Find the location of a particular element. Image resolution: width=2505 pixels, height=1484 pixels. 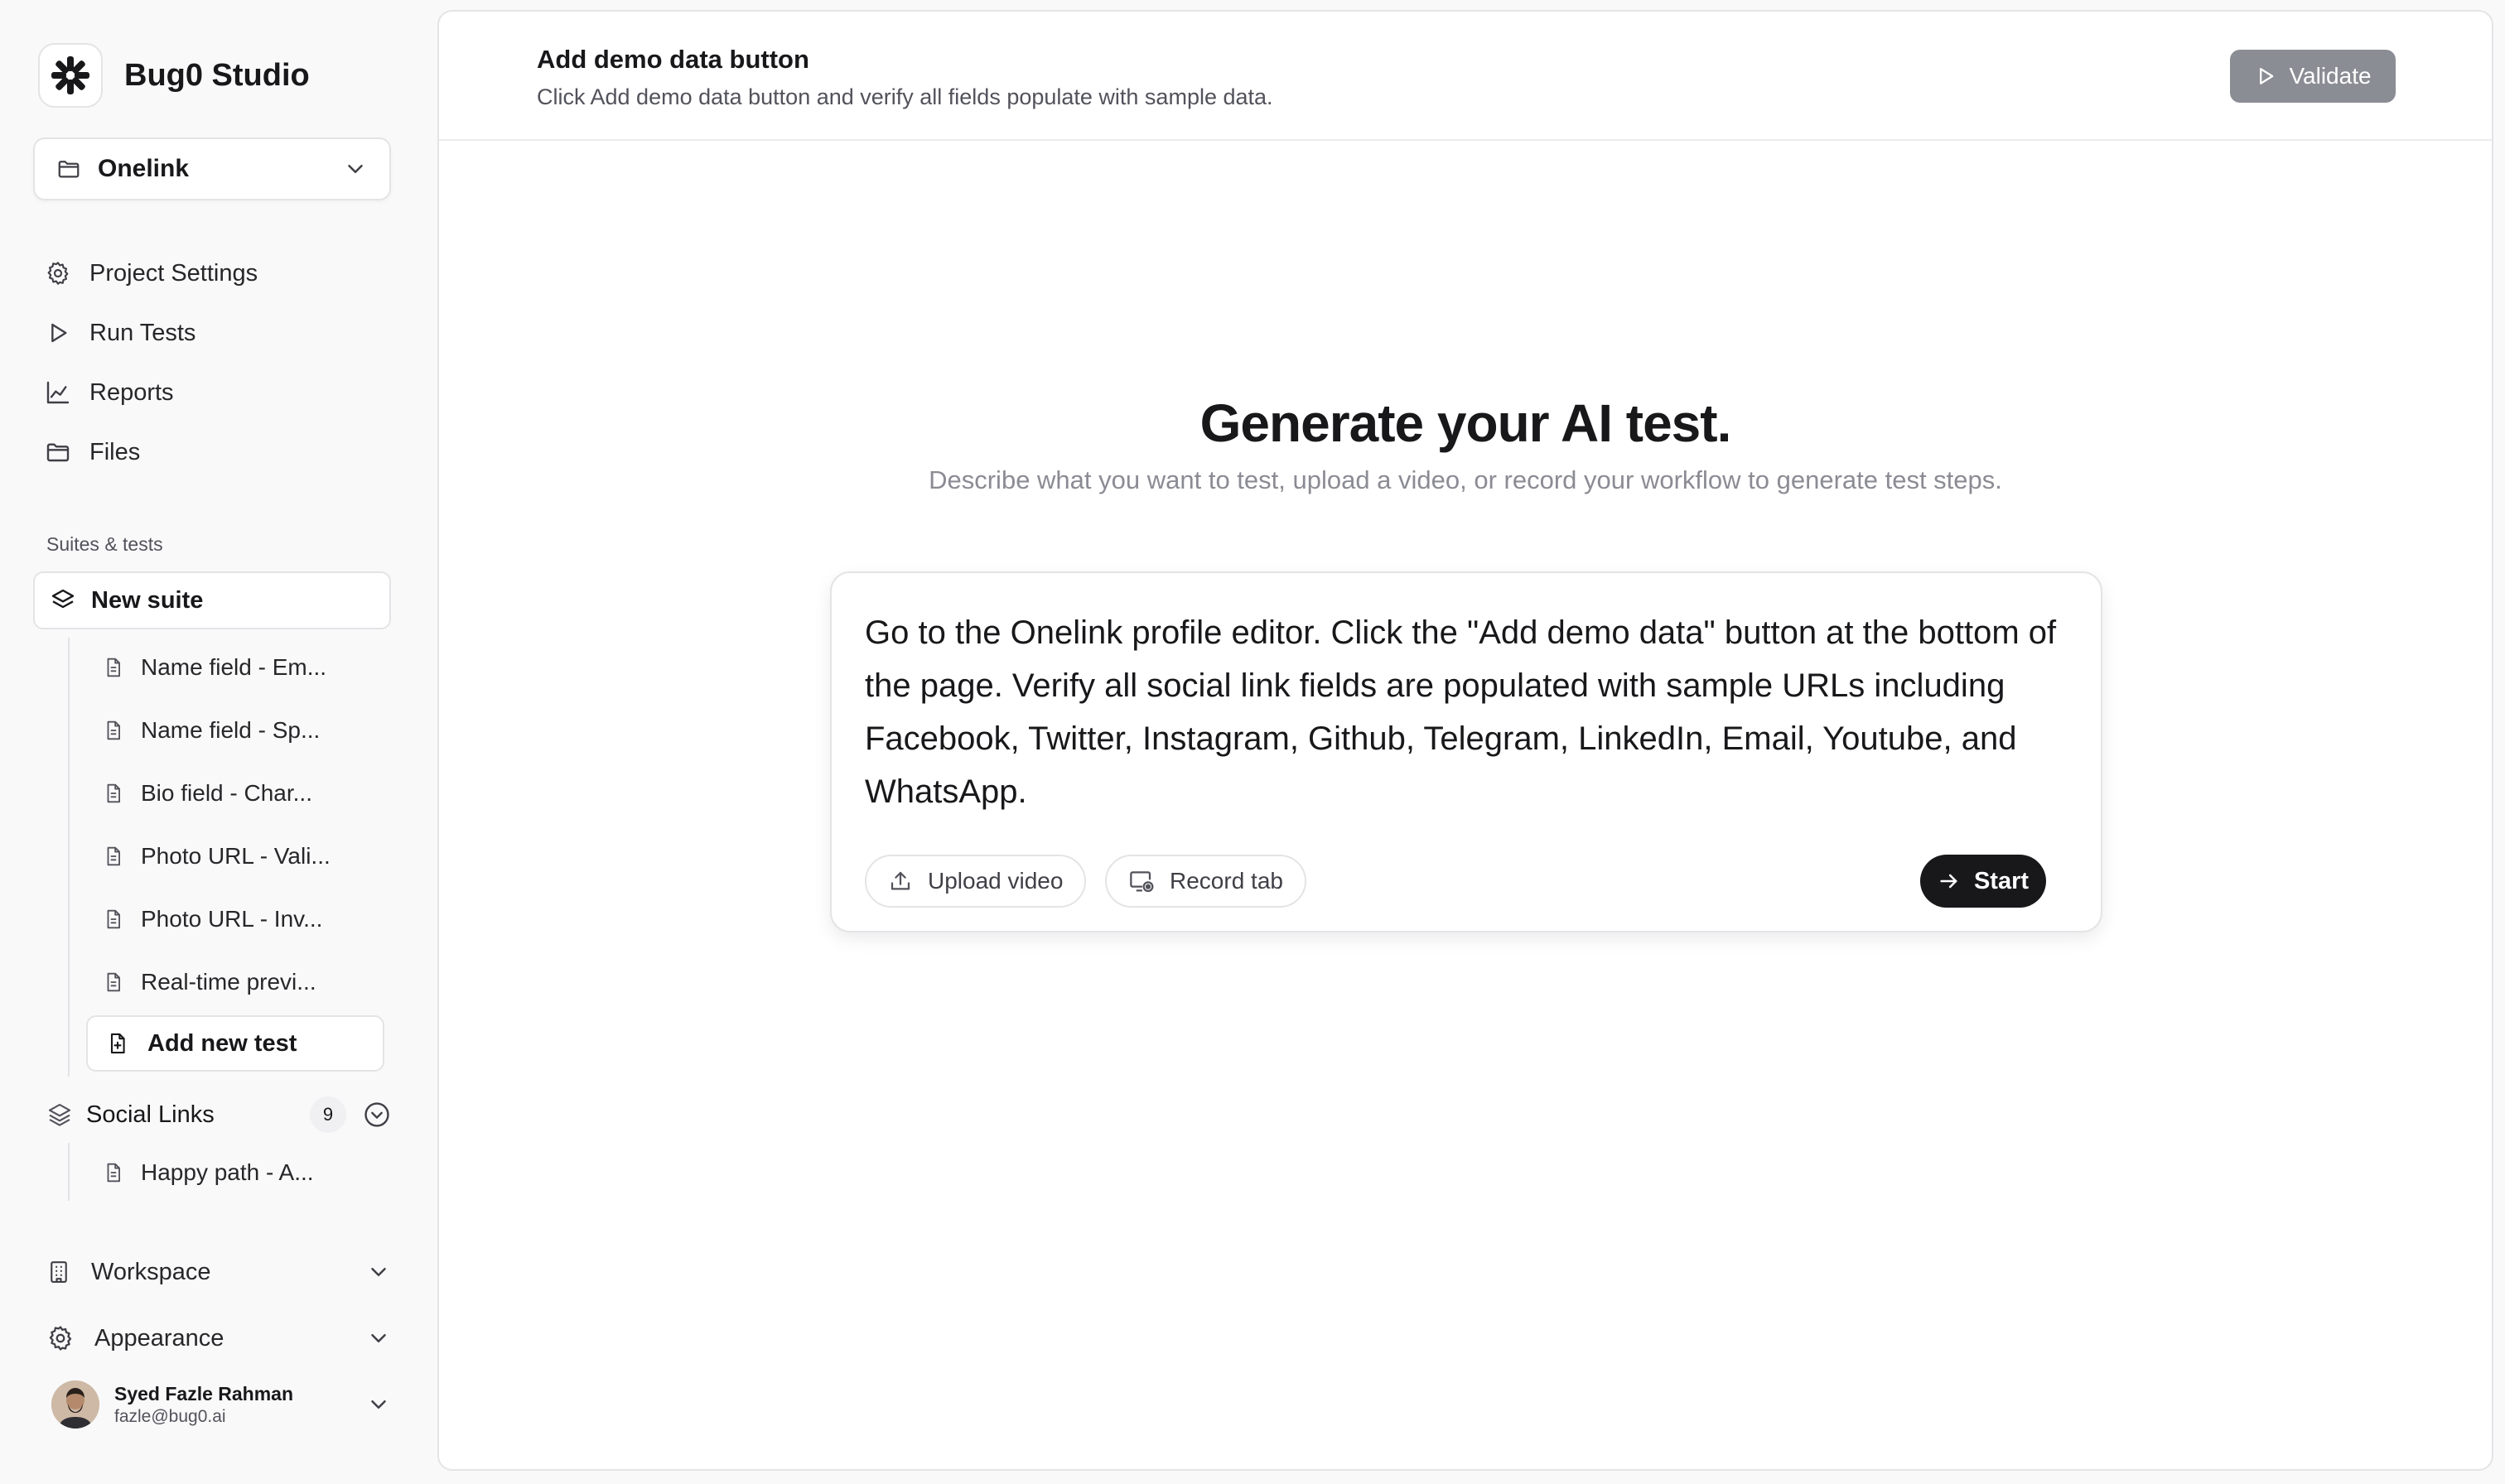

suite-name: Social Links is located at coordinates (150, 1114).